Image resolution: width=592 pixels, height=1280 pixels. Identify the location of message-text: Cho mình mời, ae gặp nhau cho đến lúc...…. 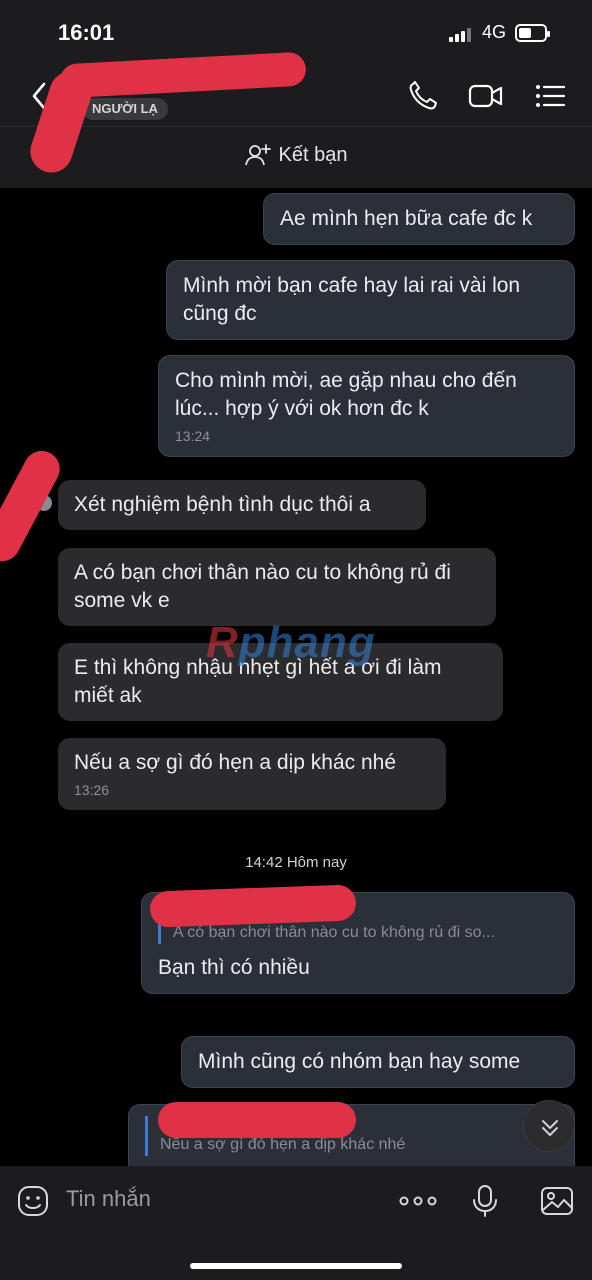
(346, 394).